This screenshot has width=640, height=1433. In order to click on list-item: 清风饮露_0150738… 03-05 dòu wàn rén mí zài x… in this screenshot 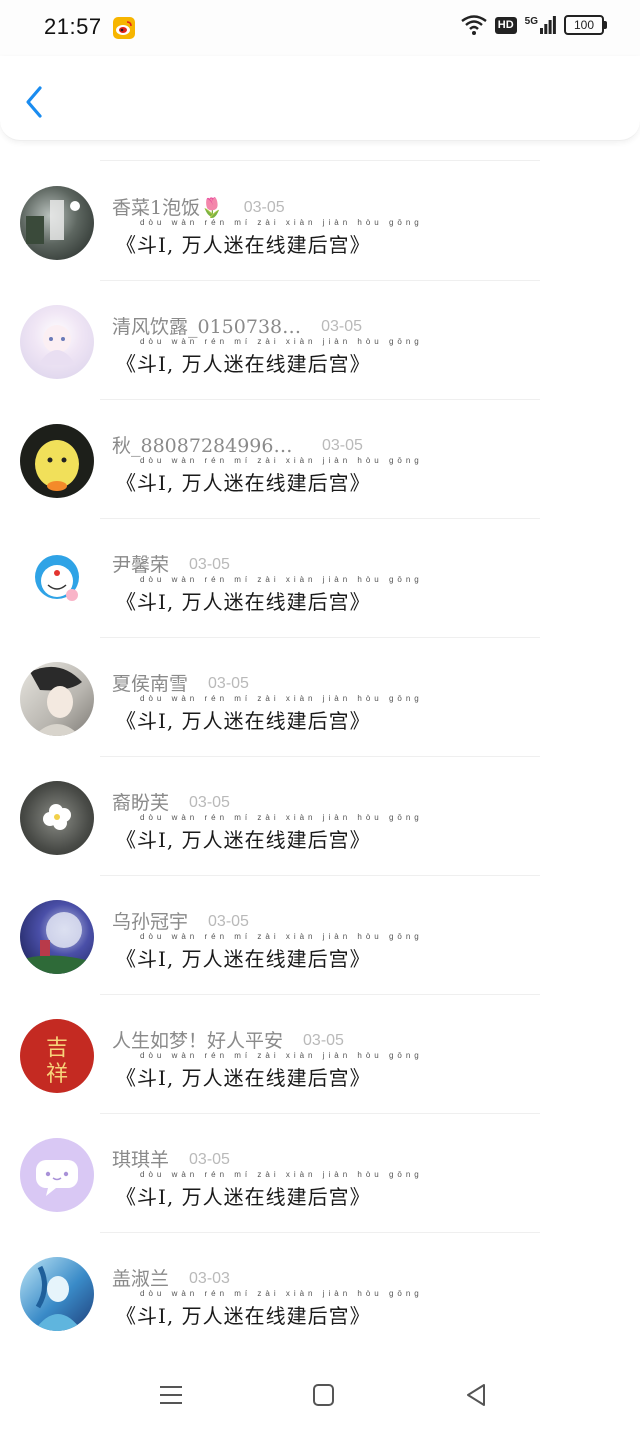, I will do `click(320, 340)`.